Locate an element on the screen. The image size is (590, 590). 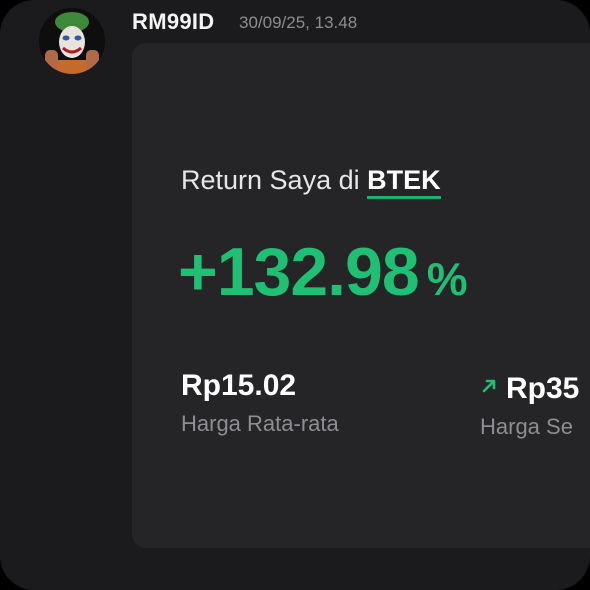
return-unit: % is located at coordinates (447, 279).